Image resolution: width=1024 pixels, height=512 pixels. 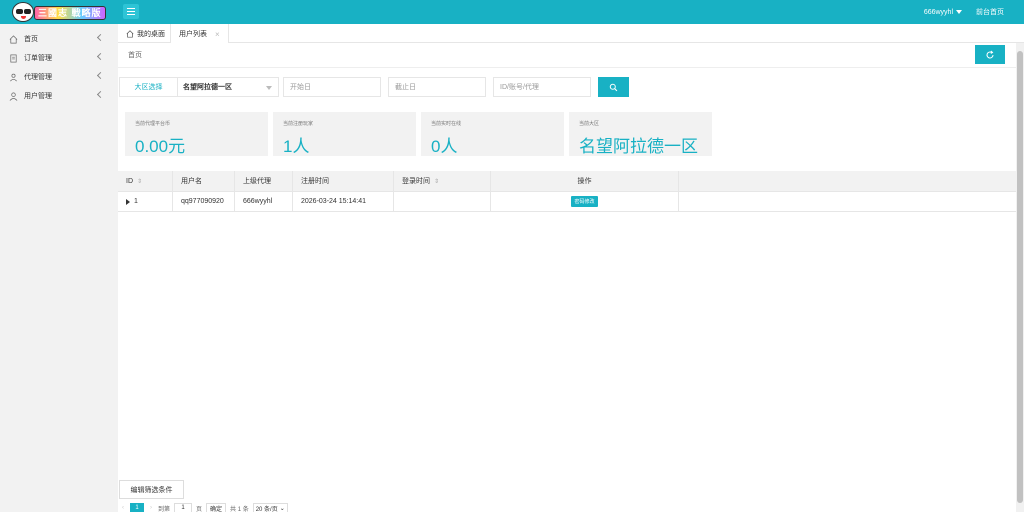 I want to click on col-header-agent: 上级代理, so click(x=264, y=181).